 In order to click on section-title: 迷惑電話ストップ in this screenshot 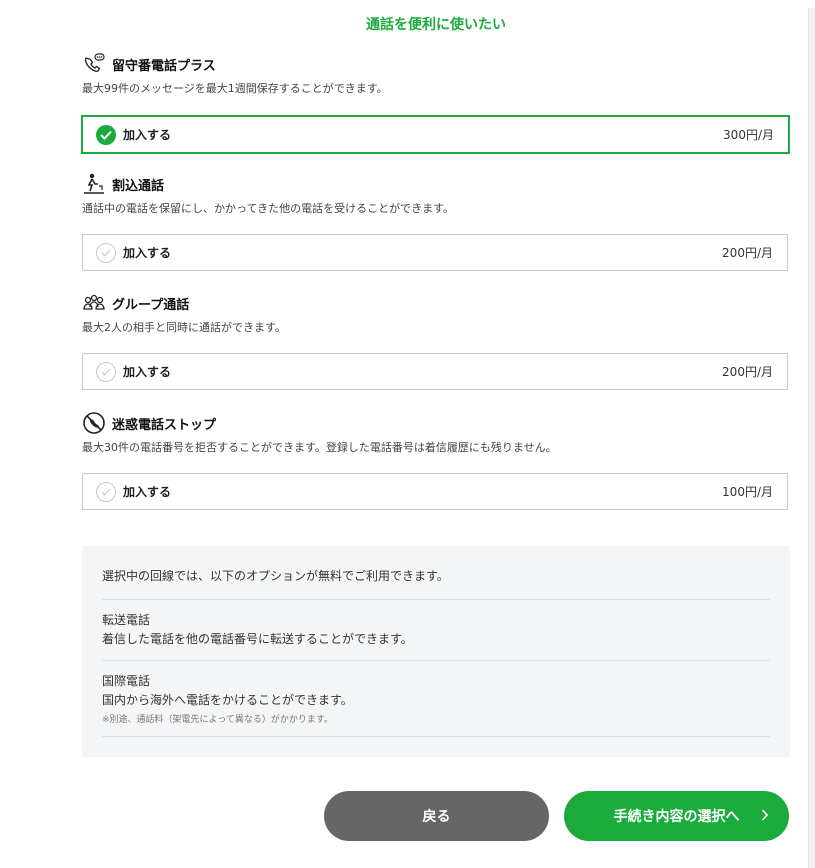, I will do `click(164, 425)`.